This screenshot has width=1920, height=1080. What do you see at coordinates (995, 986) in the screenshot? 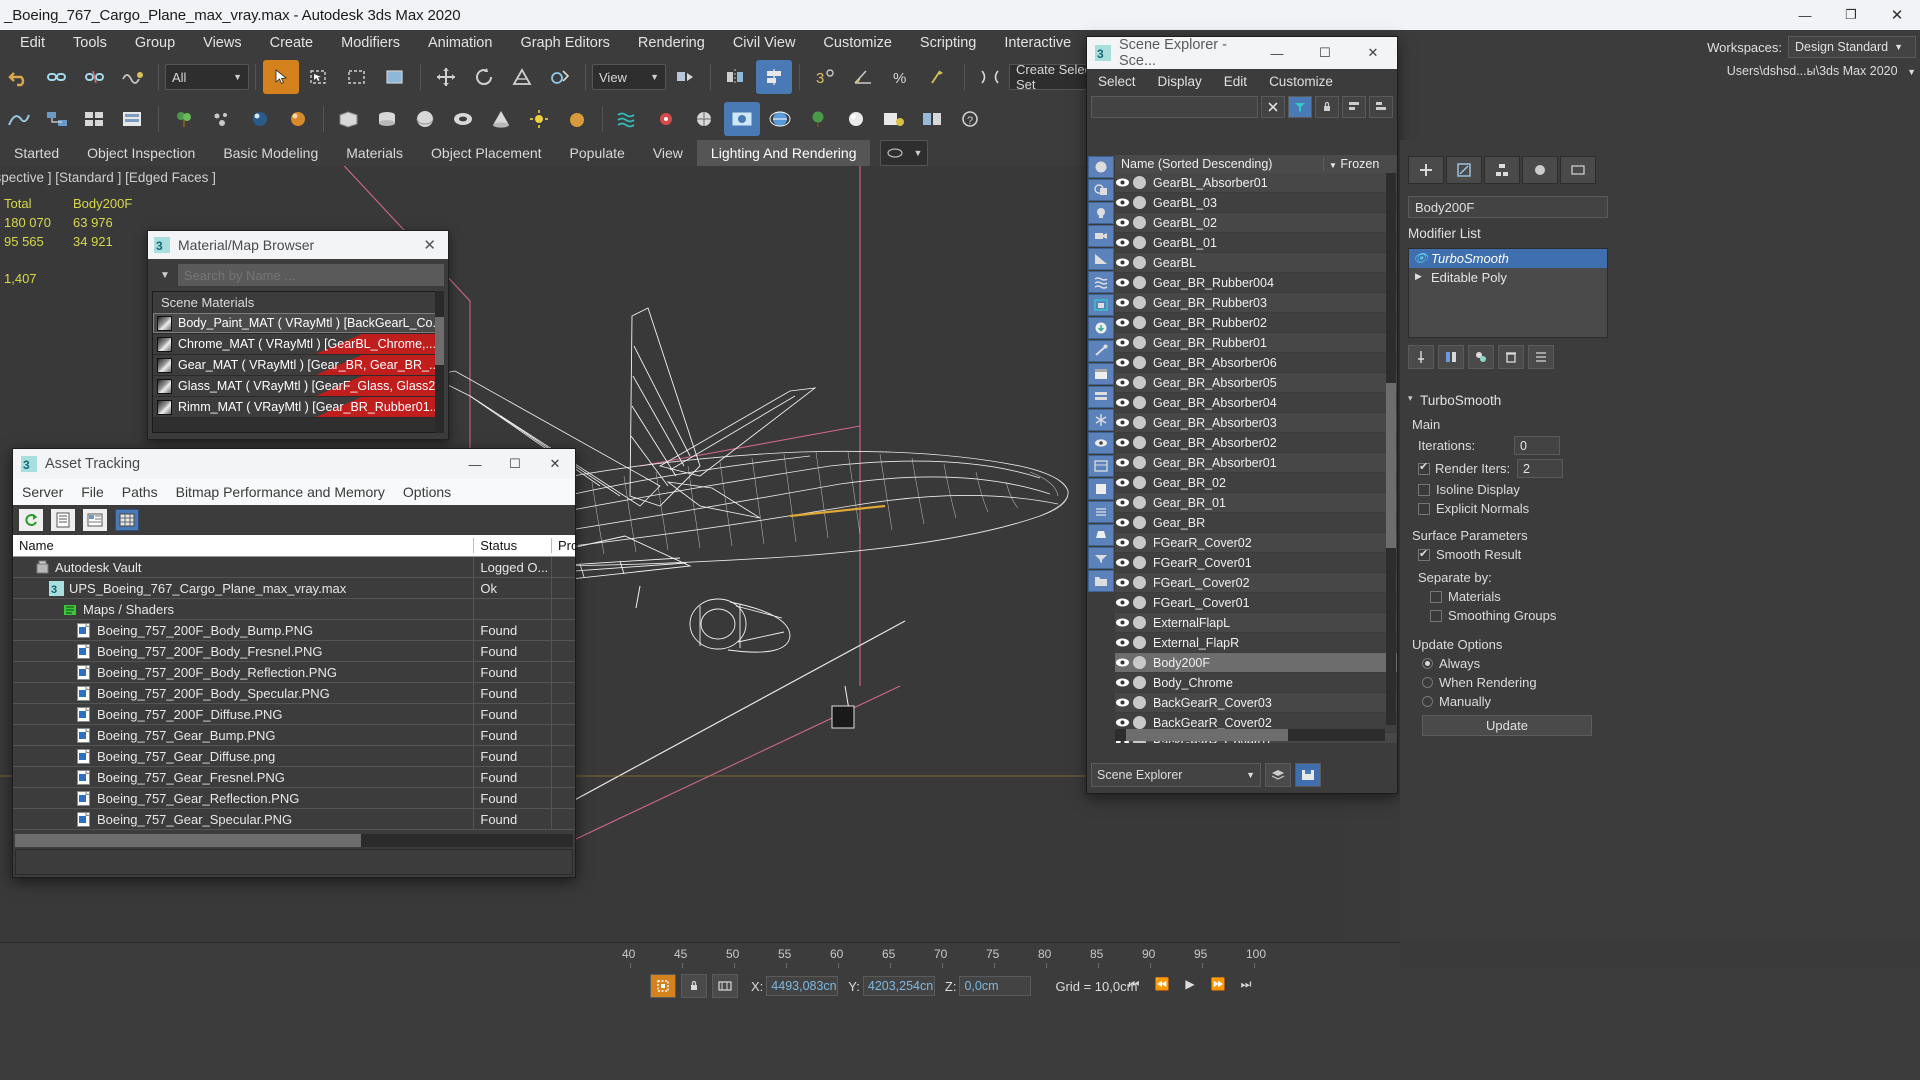
I see `z-field: 0,0cm` at bounding box center [995, 986].